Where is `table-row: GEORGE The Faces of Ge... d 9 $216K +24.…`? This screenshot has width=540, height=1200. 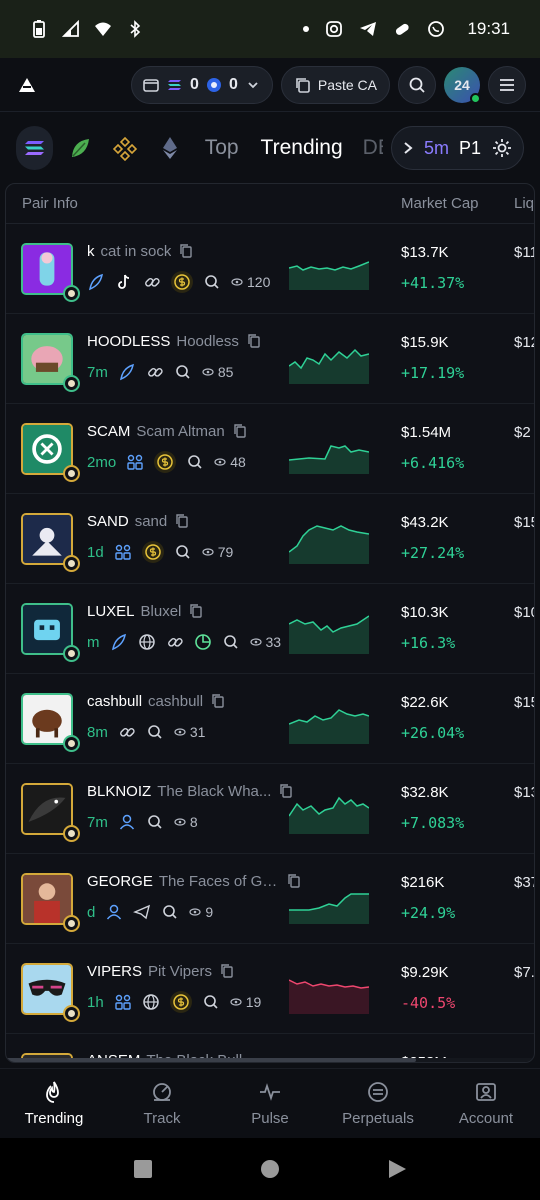 table-row: GEORGE The Faces of Ge... d 9 $216K +24.… is located at coordinates (270, 899).